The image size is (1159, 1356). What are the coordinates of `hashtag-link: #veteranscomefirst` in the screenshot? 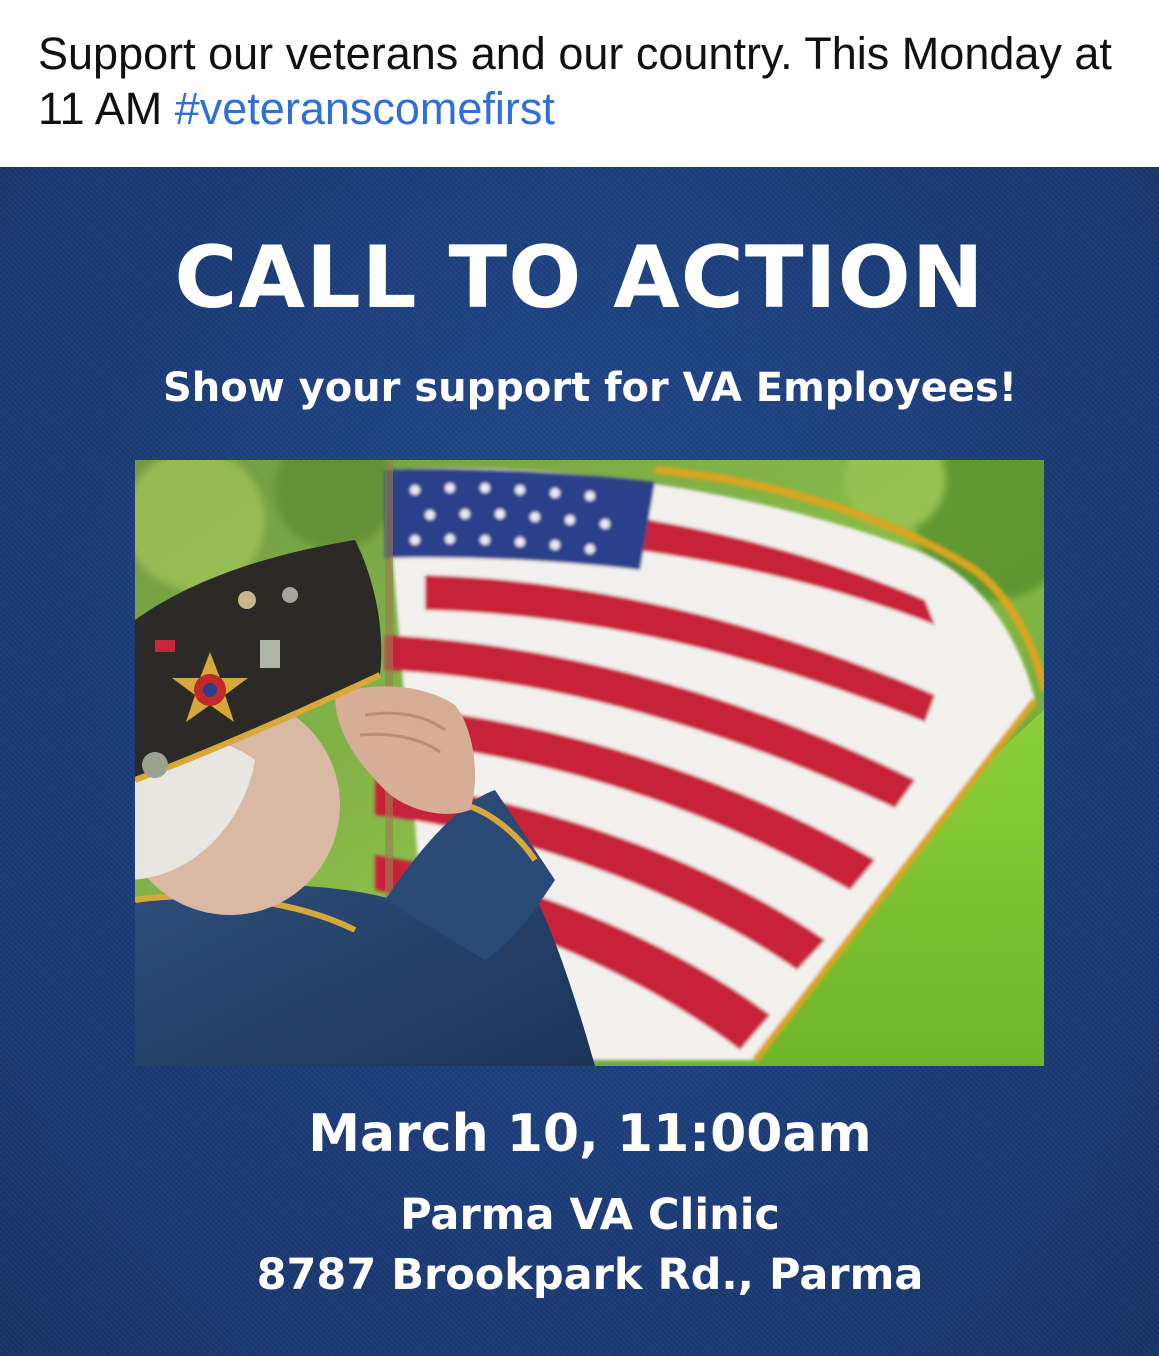 It's located at (365, 108).